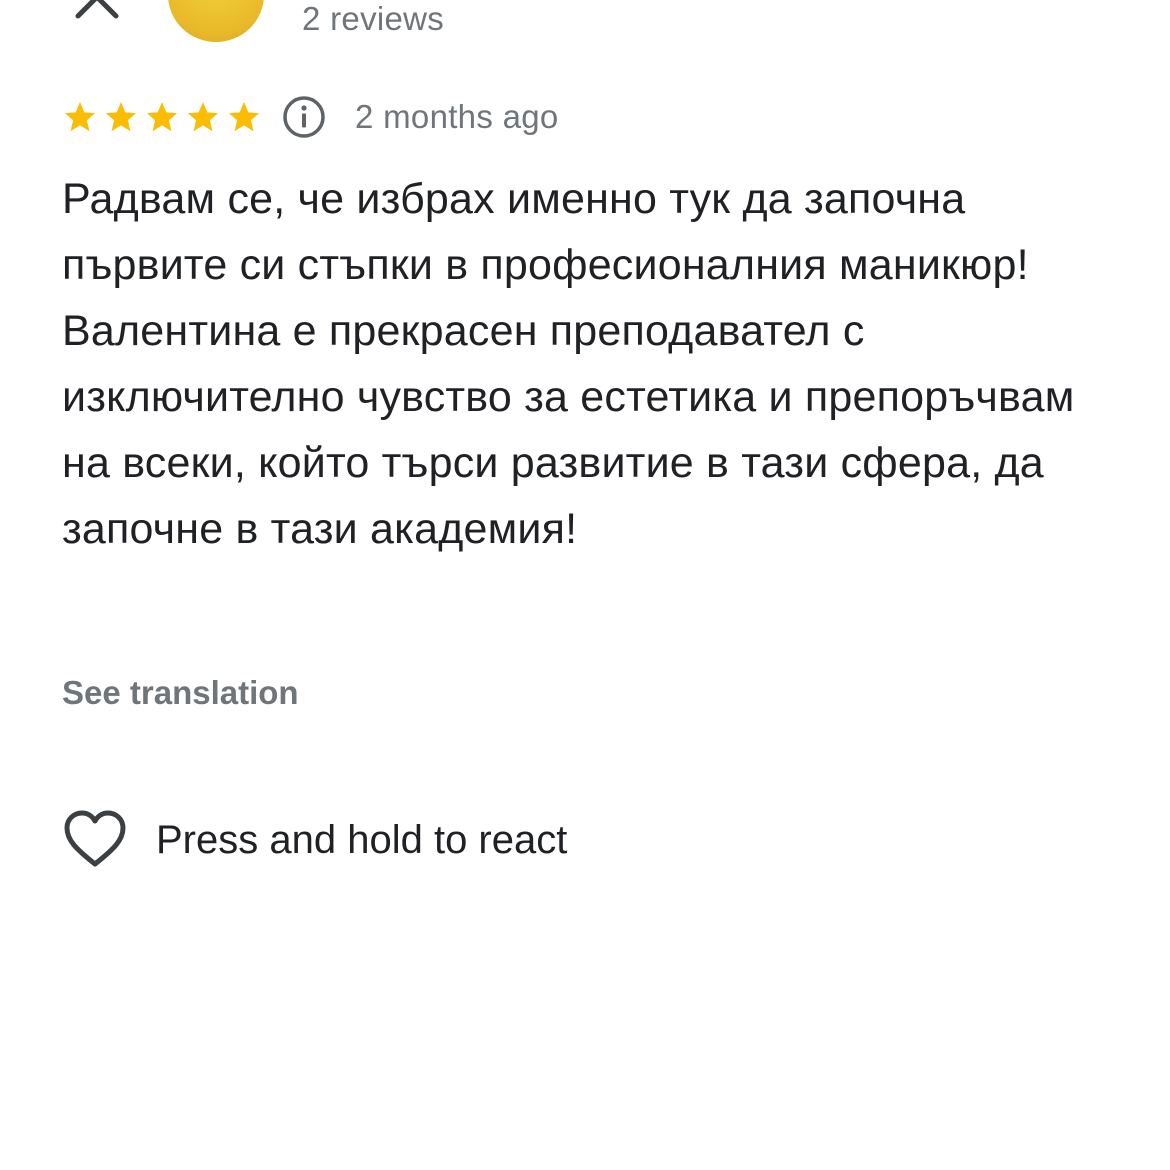 Image resolution: width=1170 pixels, height=1170 pixels. Describe the element at coordinates (373, 19) in the screenshot. I see `reviewer-reviews-count: 2 reviews` at that location.